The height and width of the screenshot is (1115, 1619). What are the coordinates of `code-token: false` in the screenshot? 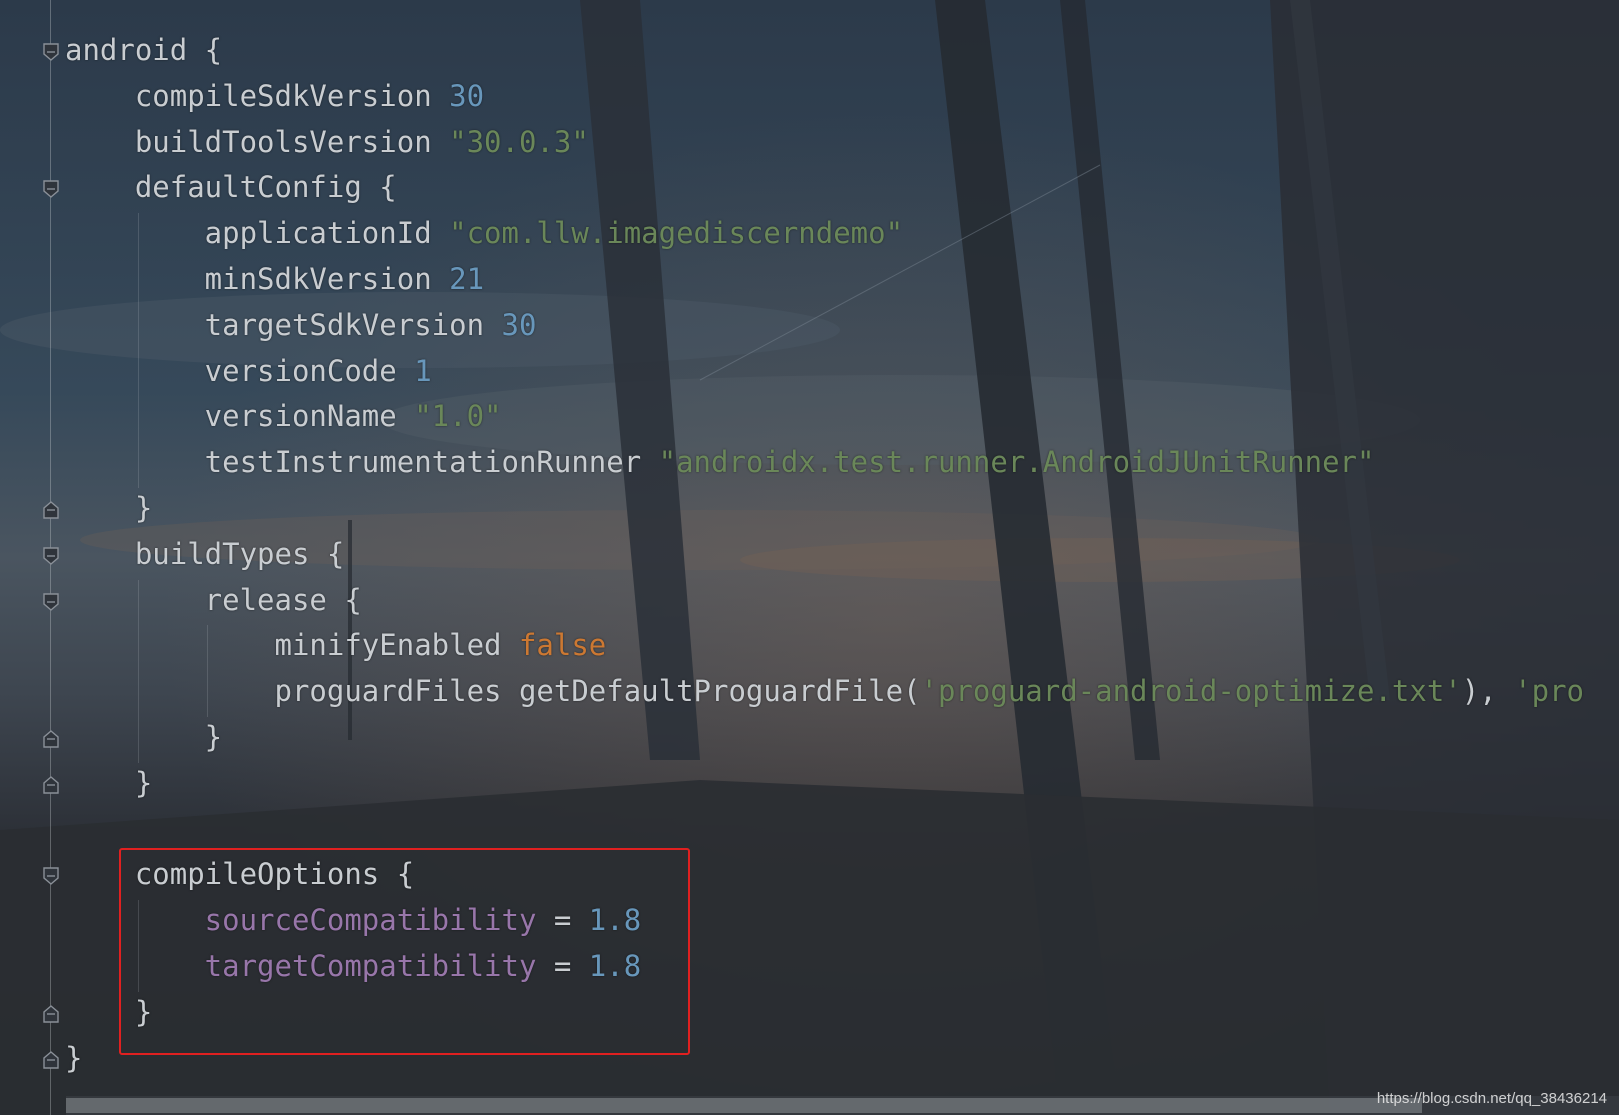 It's located at (562, 645).